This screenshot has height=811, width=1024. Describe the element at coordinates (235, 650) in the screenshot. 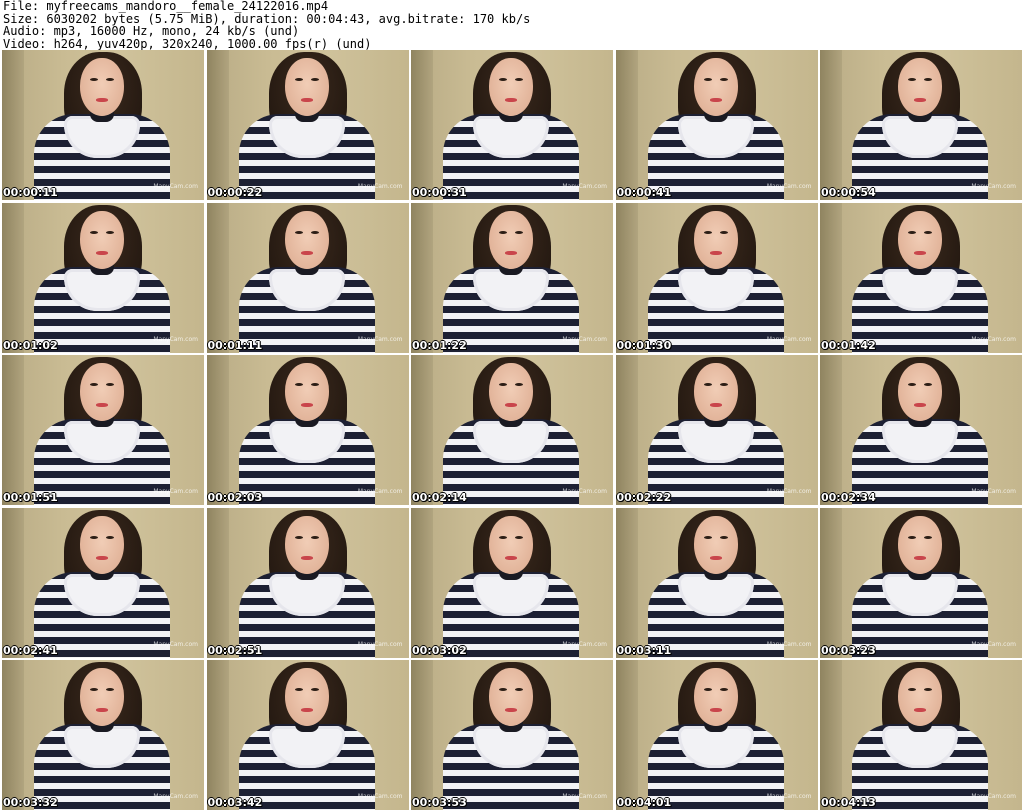

I see `timestamp-label: 00:02:51` at that location.